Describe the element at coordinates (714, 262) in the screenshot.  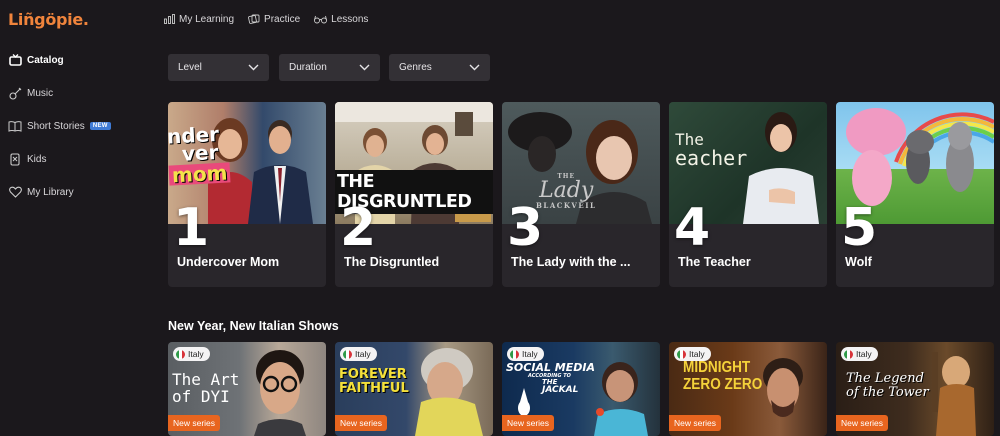
I see `show-title: The Teacher` at that location.